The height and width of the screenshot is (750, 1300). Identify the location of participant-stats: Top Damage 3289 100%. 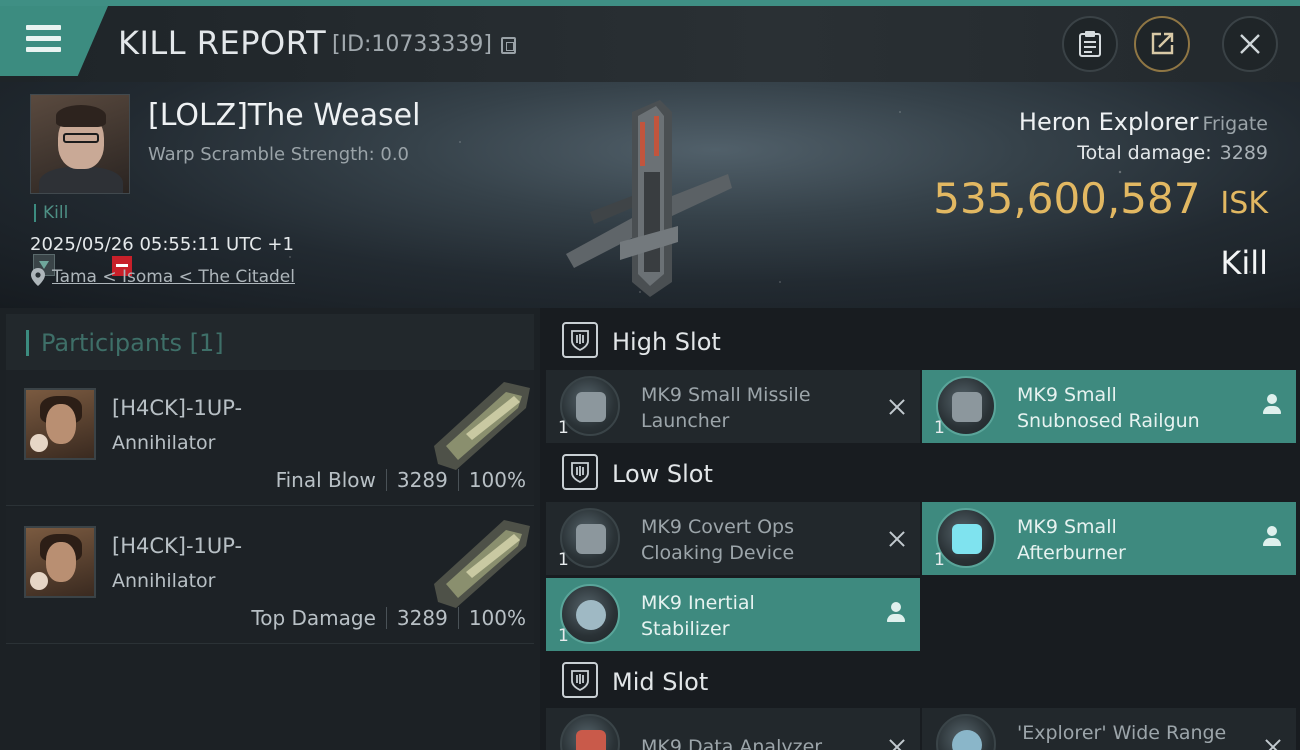
(388, 618).